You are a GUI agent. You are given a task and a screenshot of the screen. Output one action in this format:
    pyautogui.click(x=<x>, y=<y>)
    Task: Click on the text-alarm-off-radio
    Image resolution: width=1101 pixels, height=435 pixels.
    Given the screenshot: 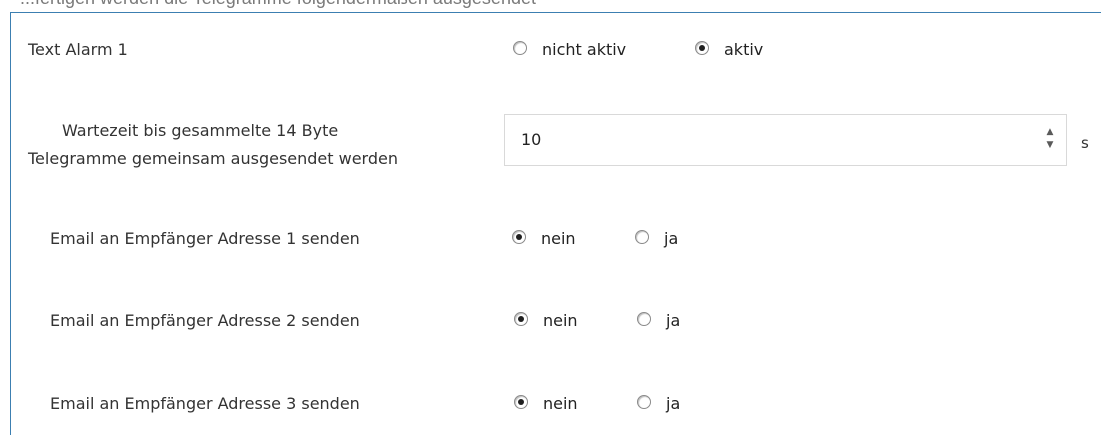 What is the action you would take?
    pyautogui.click(x=520, y=48)
    